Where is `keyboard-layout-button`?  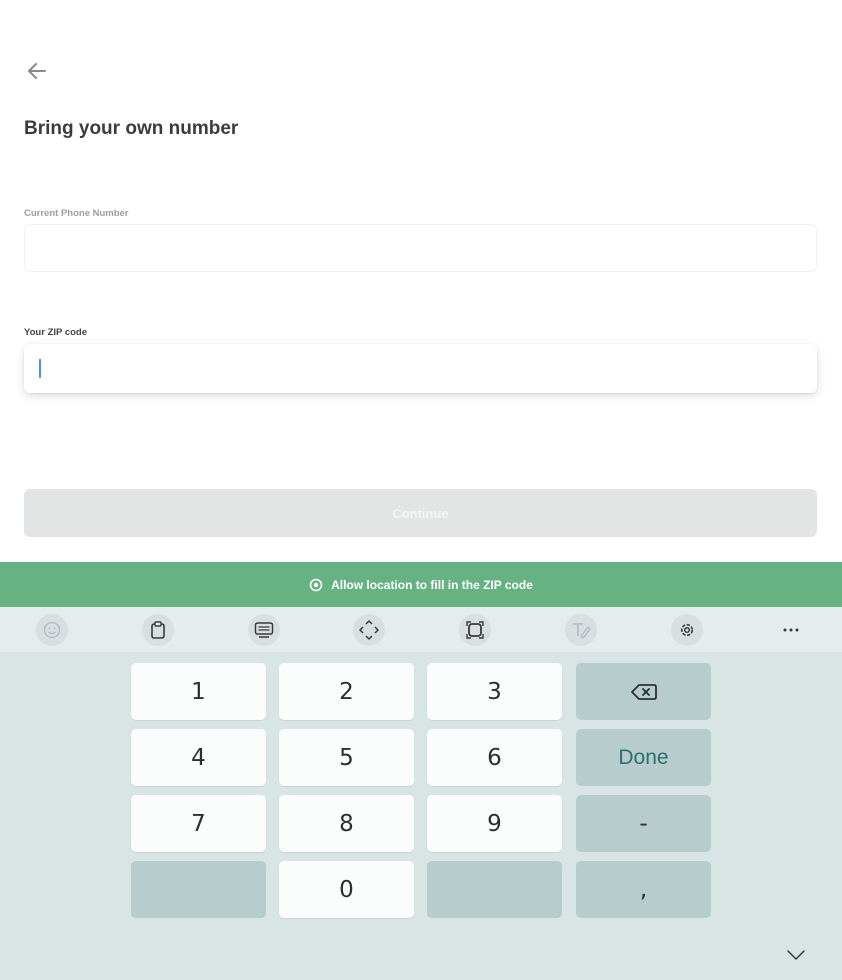 keyboard-layout-button is located at coordinates (264, 630).